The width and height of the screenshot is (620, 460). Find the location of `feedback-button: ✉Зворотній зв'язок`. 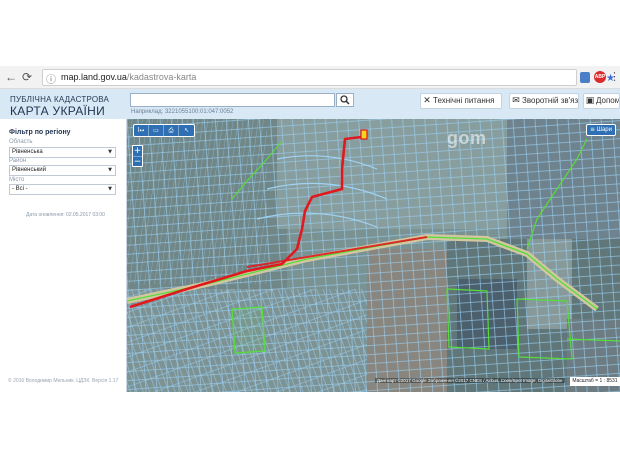

feedback-button: ✉Зворотній зв'язок is located at coordinates (544, 101).